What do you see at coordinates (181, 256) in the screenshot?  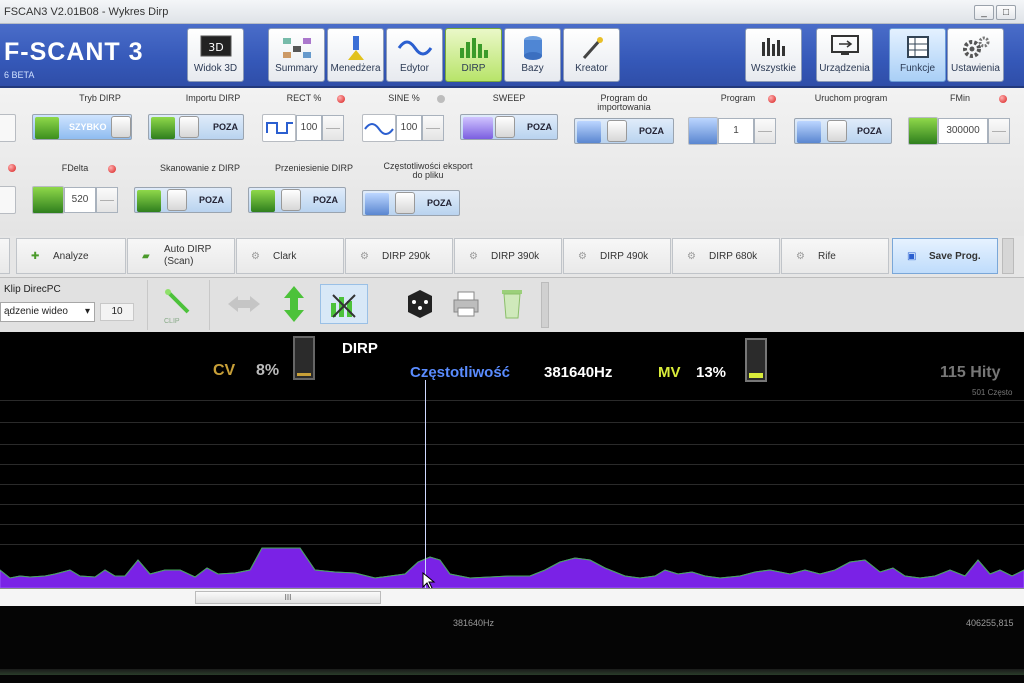 I see `preset-auto-dirp: ▰ Auto DIRP (Scan)` at bounding box center [181, 256].